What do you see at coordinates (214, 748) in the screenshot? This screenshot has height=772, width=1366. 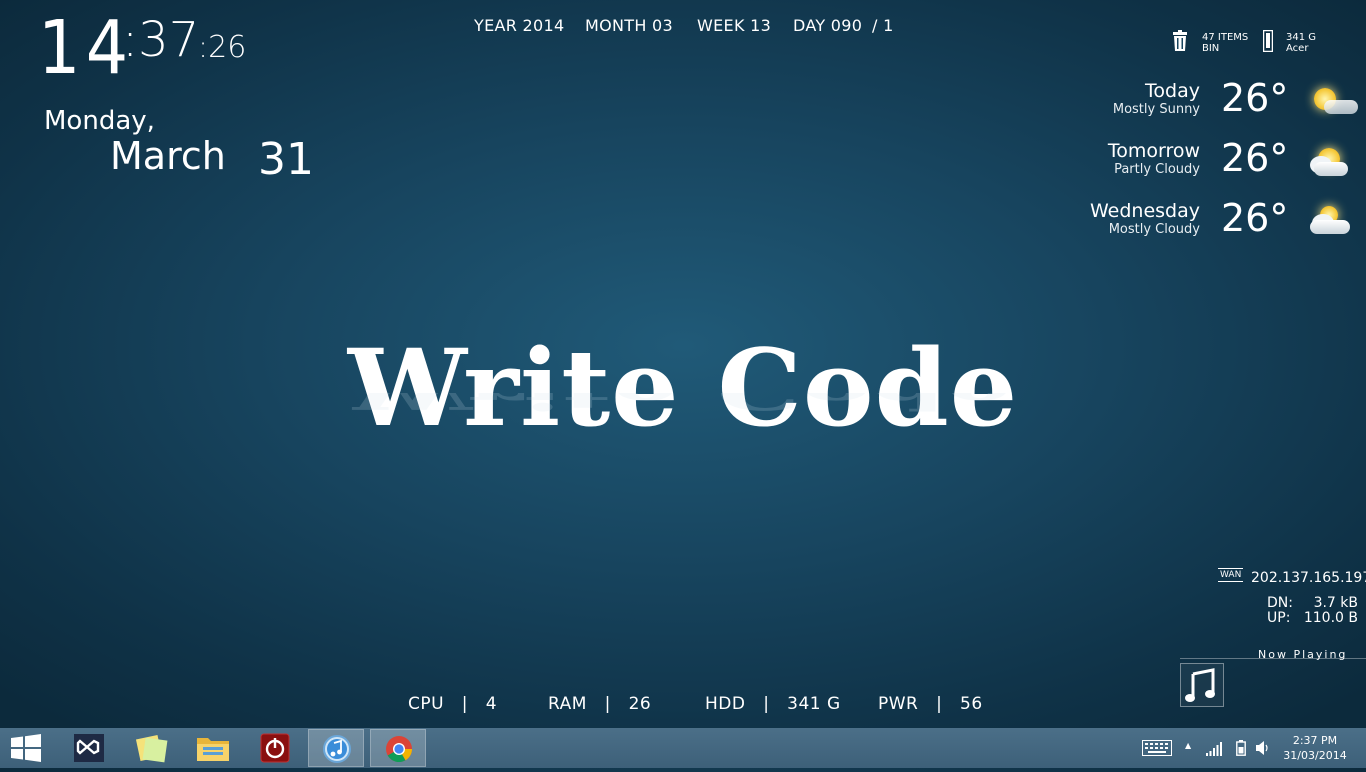 I see `file-explorer-icon` at bounding box center [214, 748].